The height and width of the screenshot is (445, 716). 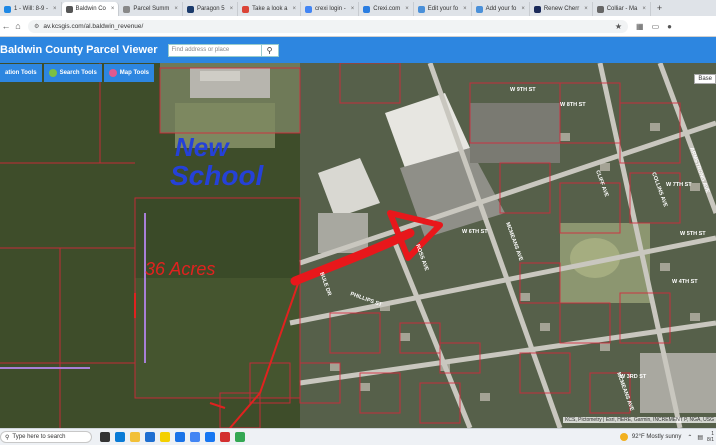 I want to click on browser-tab: Parcel Summ ×, so click(x=151, y=9).